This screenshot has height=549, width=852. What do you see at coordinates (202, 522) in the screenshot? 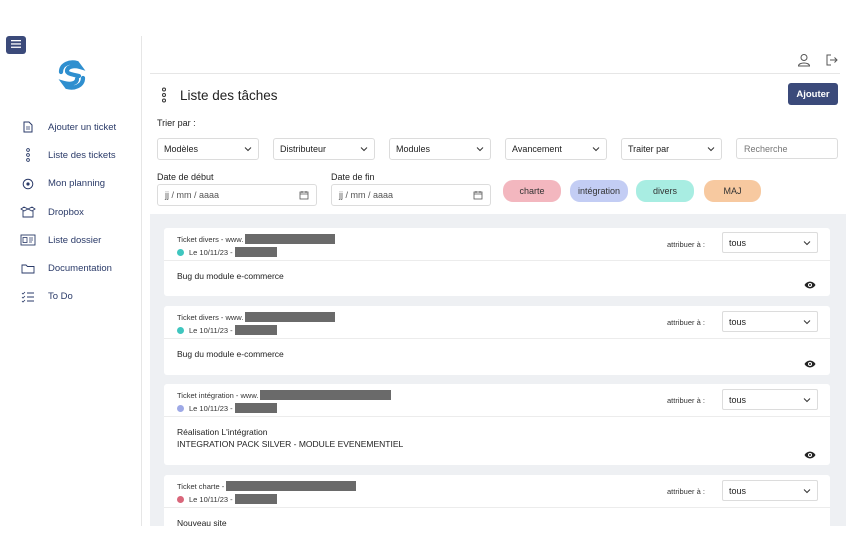
I see `ticket-body: Nouveau site` at bounding box center [202, 522].